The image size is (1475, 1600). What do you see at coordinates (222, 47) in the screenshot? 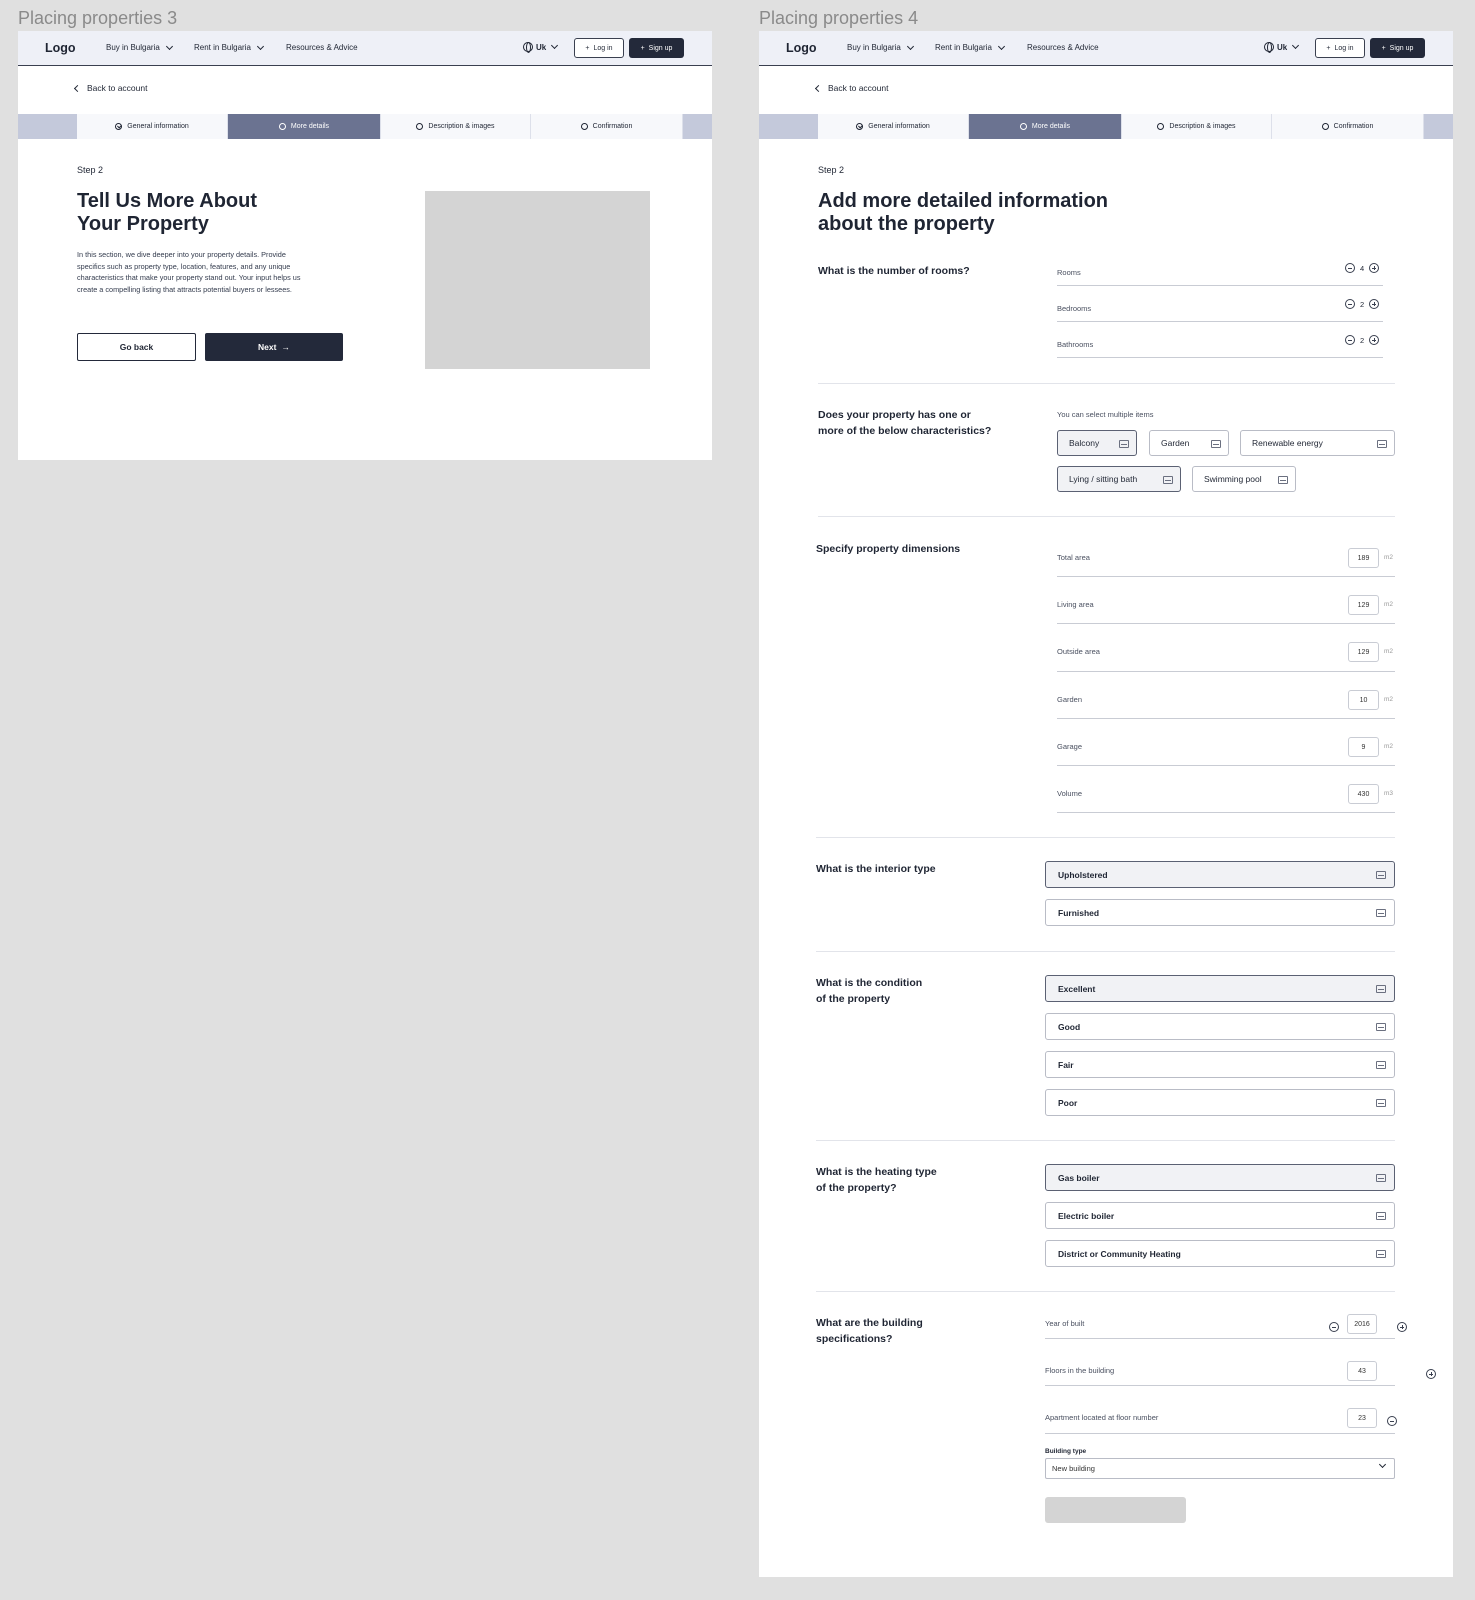
I see `nav-rent-label: Rent in Bulgaria` at bounding box center [222, 47].